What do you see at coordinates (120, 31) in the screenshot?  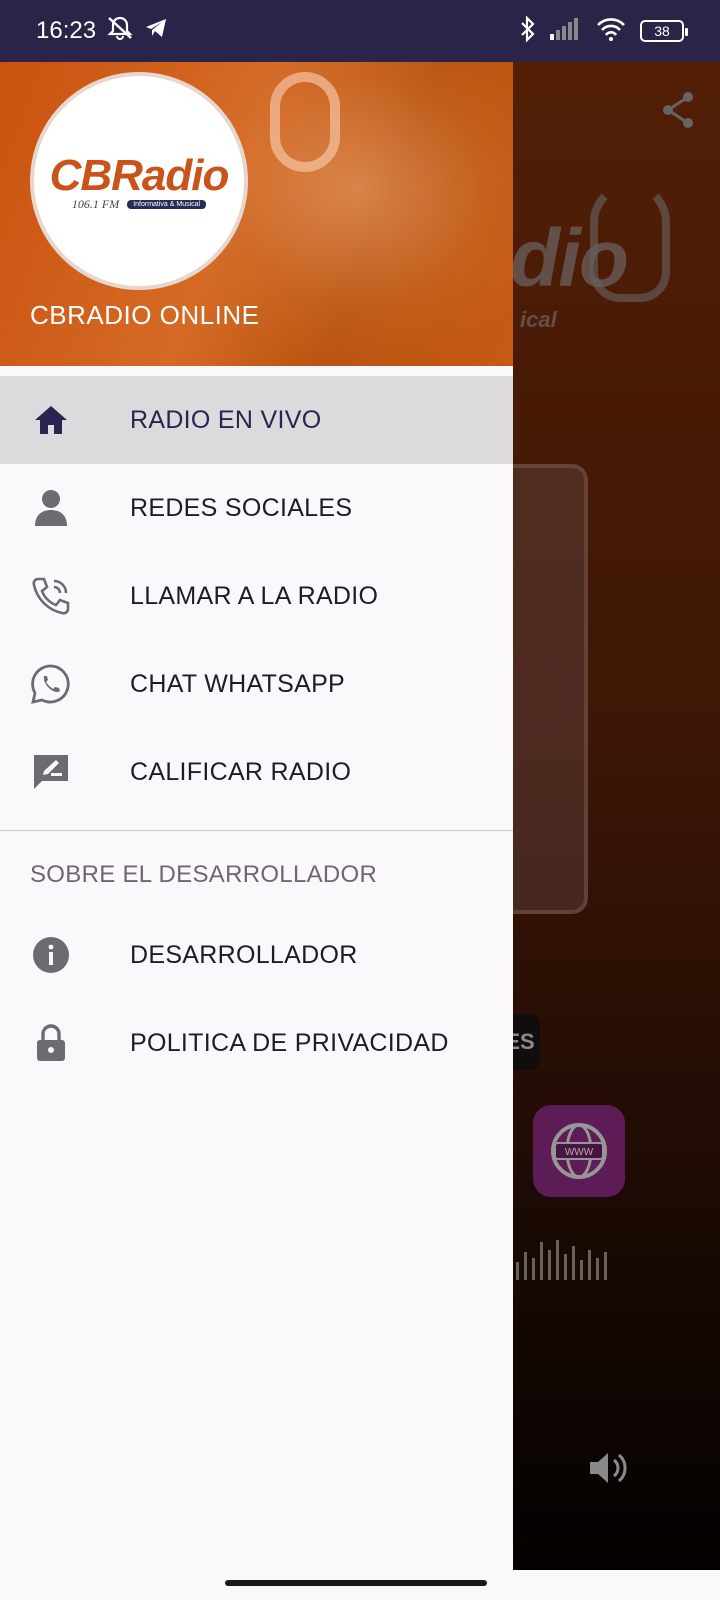 I see `muted-bell-icon` at bounding box center [120, 31].